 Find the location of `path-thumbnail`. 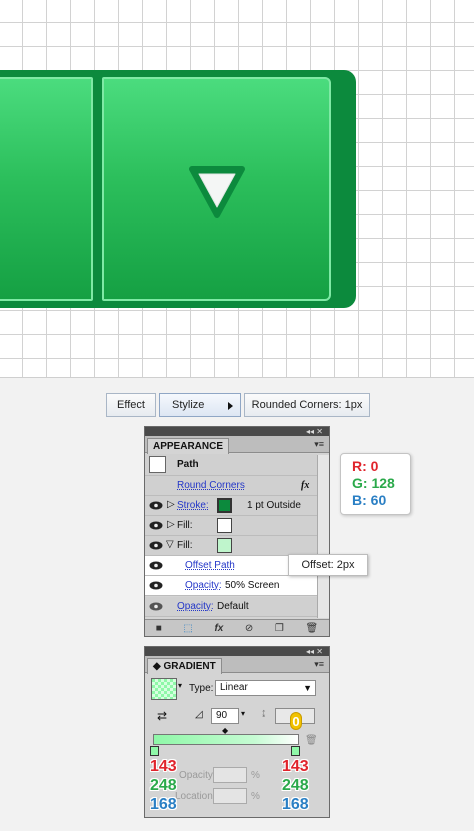

path-thumbnail is located at coordinates (157, 464).